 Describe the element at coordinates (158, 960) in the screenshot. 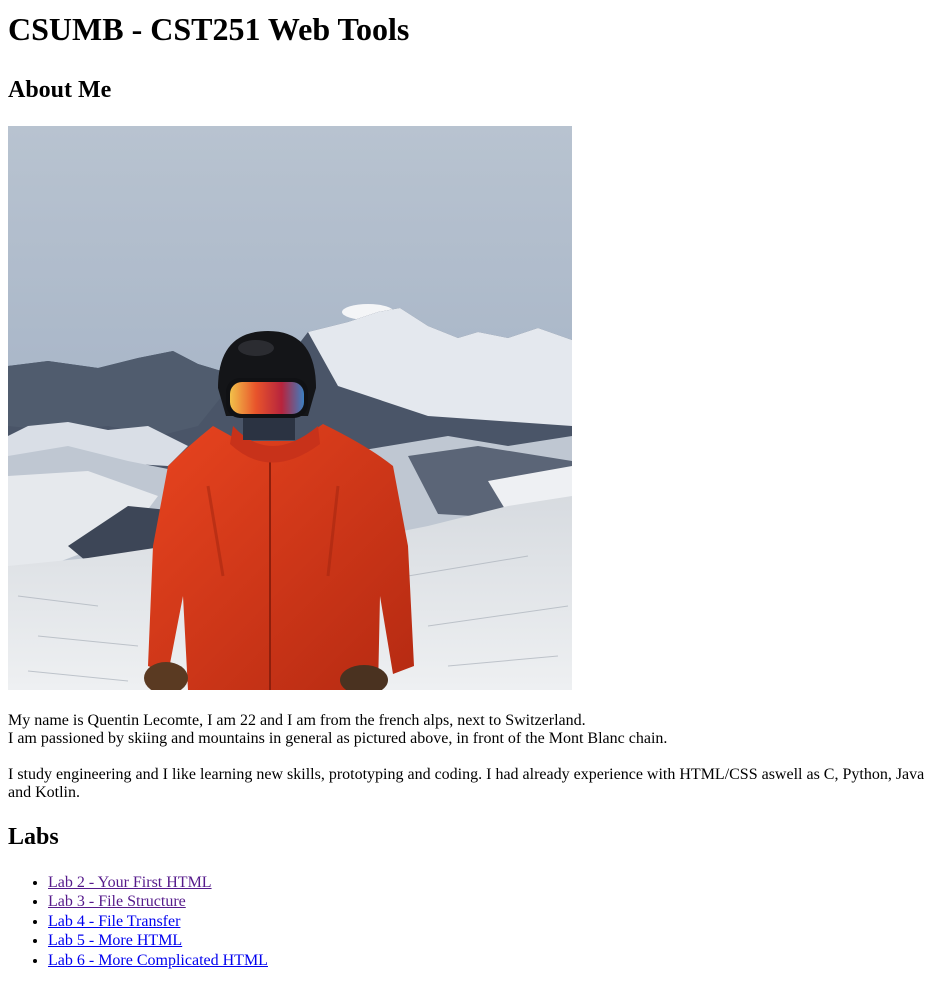

I see `lab-6-link: Lab 6 - More Complicated HTML` at that location.